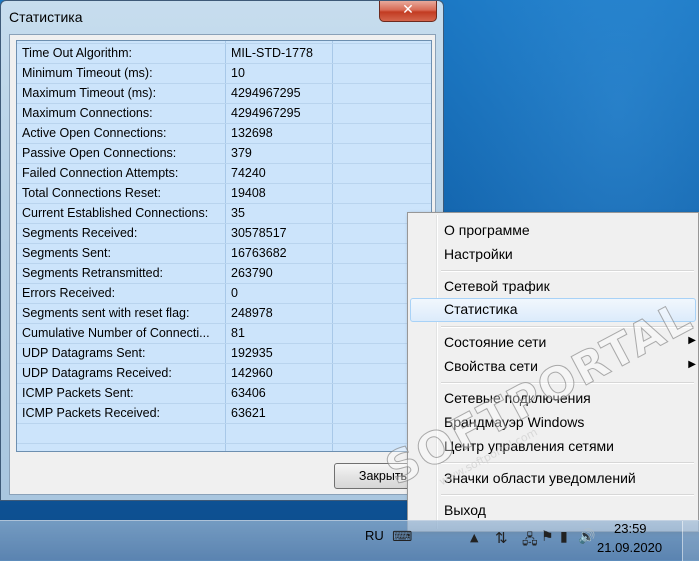  Describe the element at coordinates (224, 334) in the screenshot. I see `table-row: Cumulative Number of Connecti... 81` at that location.